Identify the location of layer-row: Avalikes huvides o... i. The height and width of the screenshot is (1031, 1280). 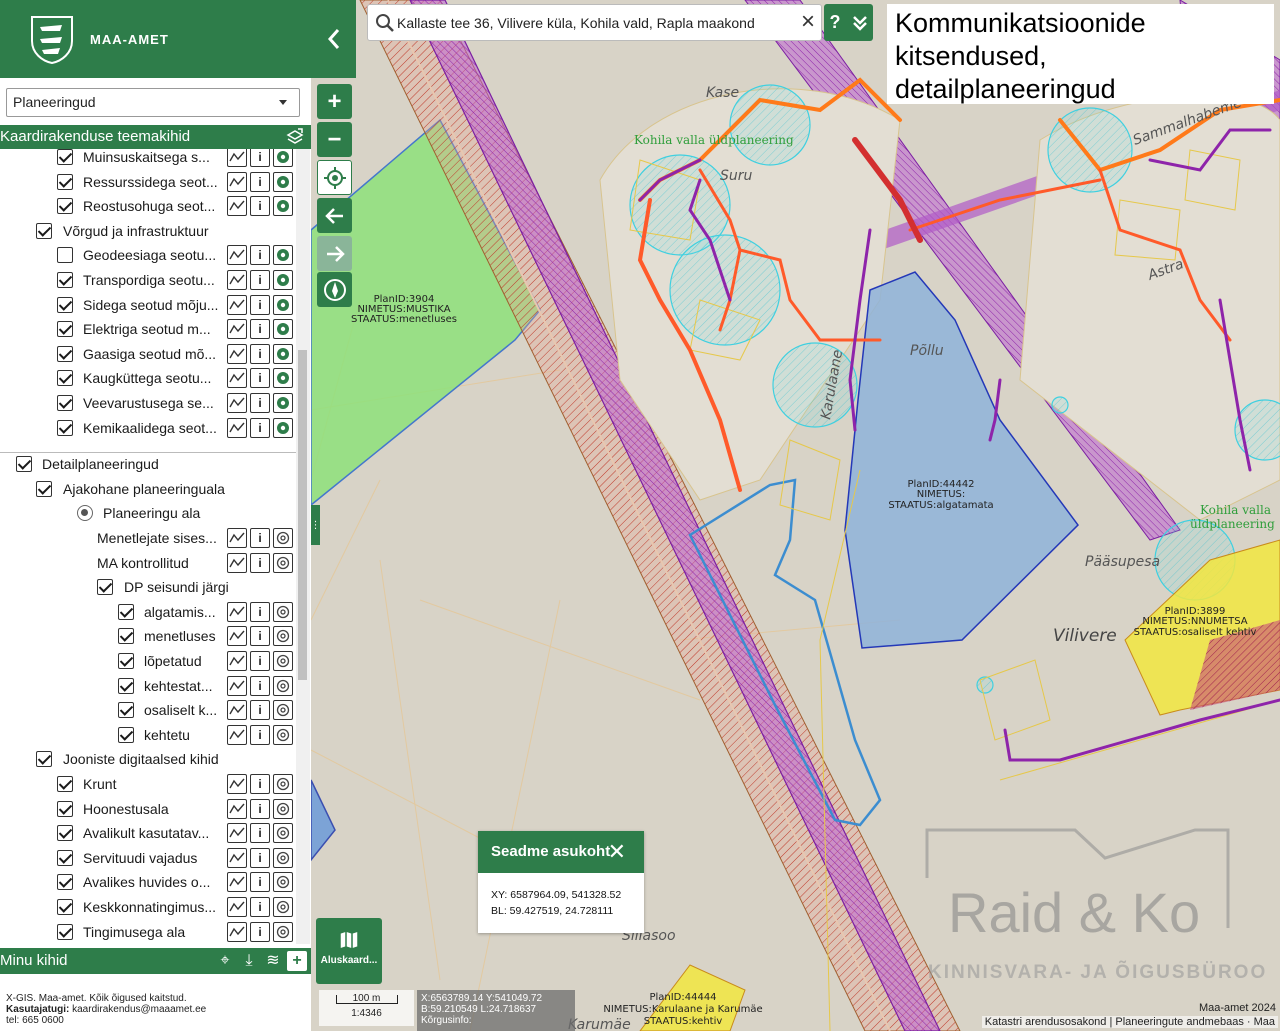
(148, 882).